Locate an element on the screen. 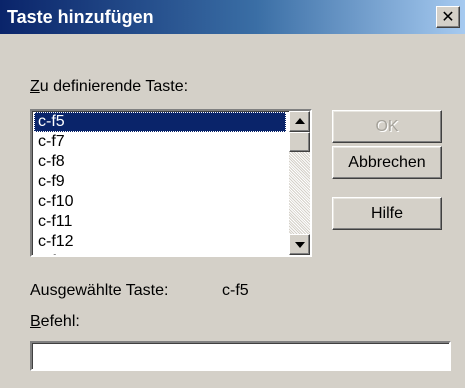 The height and width of the screenshot is (388, 465). command-label: Befehl: is located at coordinates (55, 322).